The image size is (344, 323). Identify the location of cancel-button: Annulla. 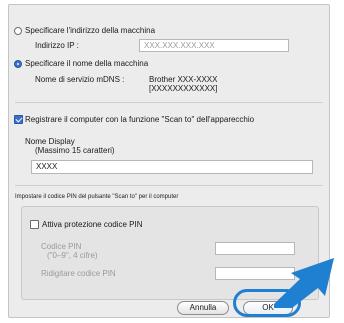
(203, 308).